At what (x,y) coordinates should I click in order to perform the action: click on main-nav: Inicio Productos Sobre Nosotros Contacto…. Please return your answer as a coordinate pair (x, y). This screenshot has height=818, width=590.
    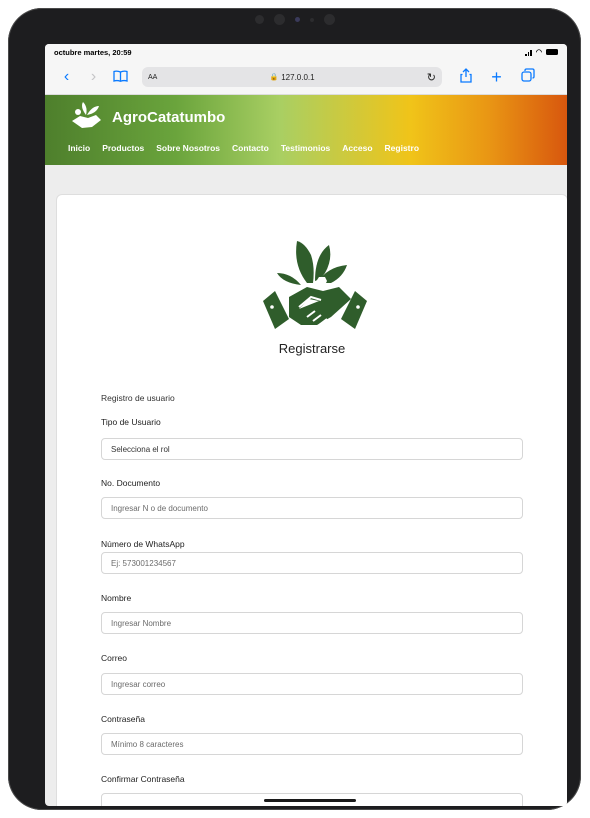
    Looking at the image, I should click on (243, 148).